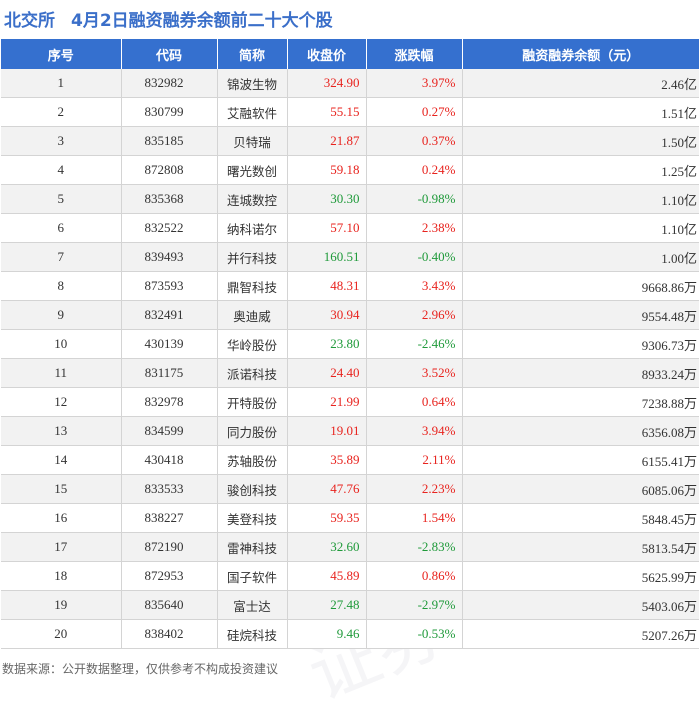 The height and width of the screenshot is (720, 700). What do you see at coordinates (580, 257) in the screenshot?
I see `cell-balance: 1.00亿` at bounding box center [580, 257].